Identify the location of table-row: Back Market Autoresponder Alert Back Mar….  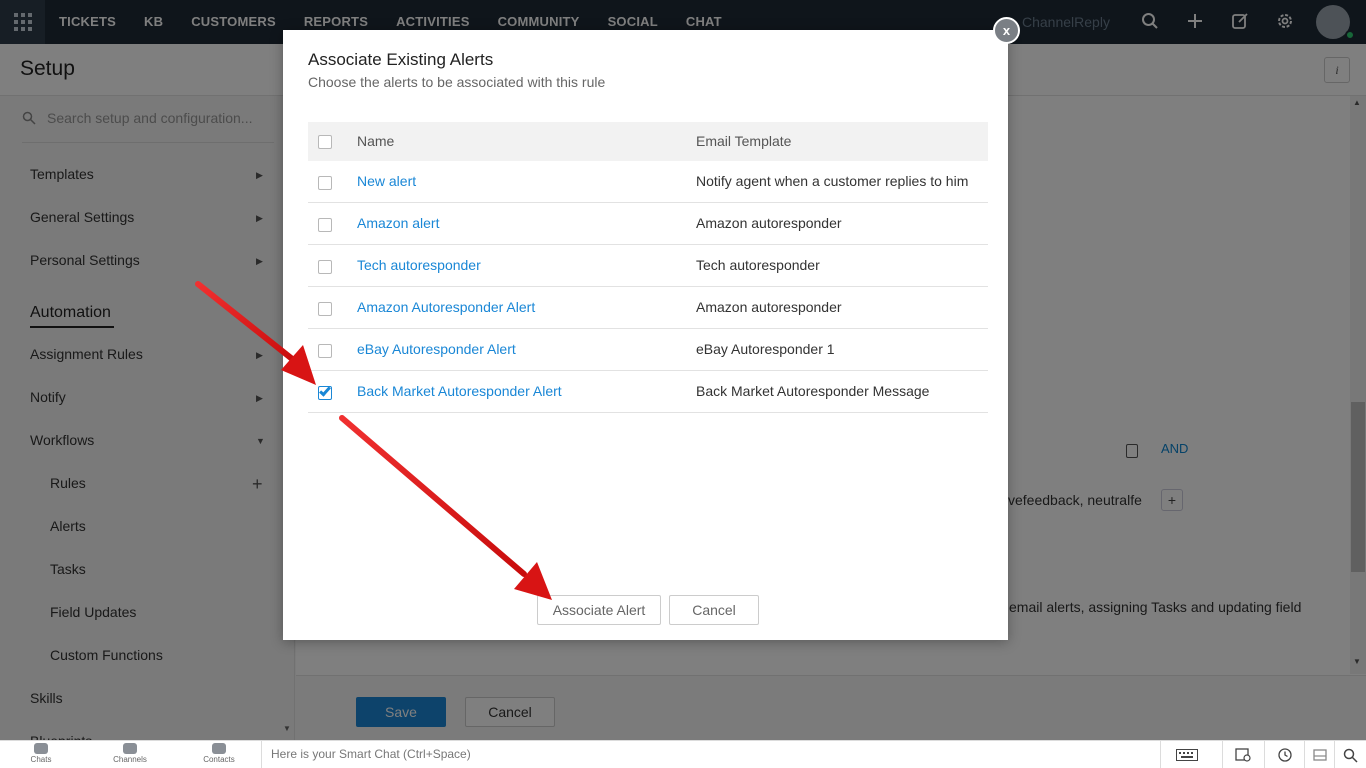
(648, 392).